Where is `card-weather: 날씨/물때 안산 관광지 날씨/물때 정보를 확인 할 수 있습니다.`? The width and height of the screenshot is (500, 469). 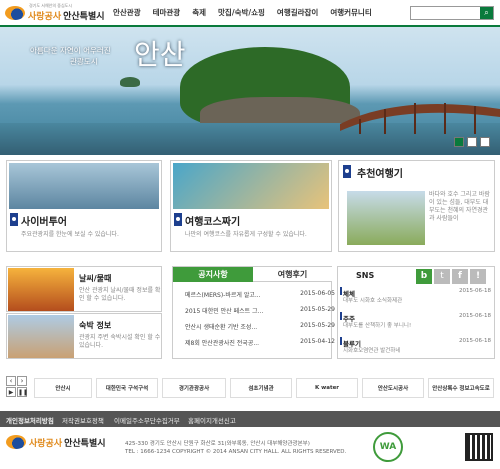
card-weather: 날씨/물때 안산 관광지 날씨/물때 정보를 확인 할 수 있습니다. is located at coordinates (84, 289).